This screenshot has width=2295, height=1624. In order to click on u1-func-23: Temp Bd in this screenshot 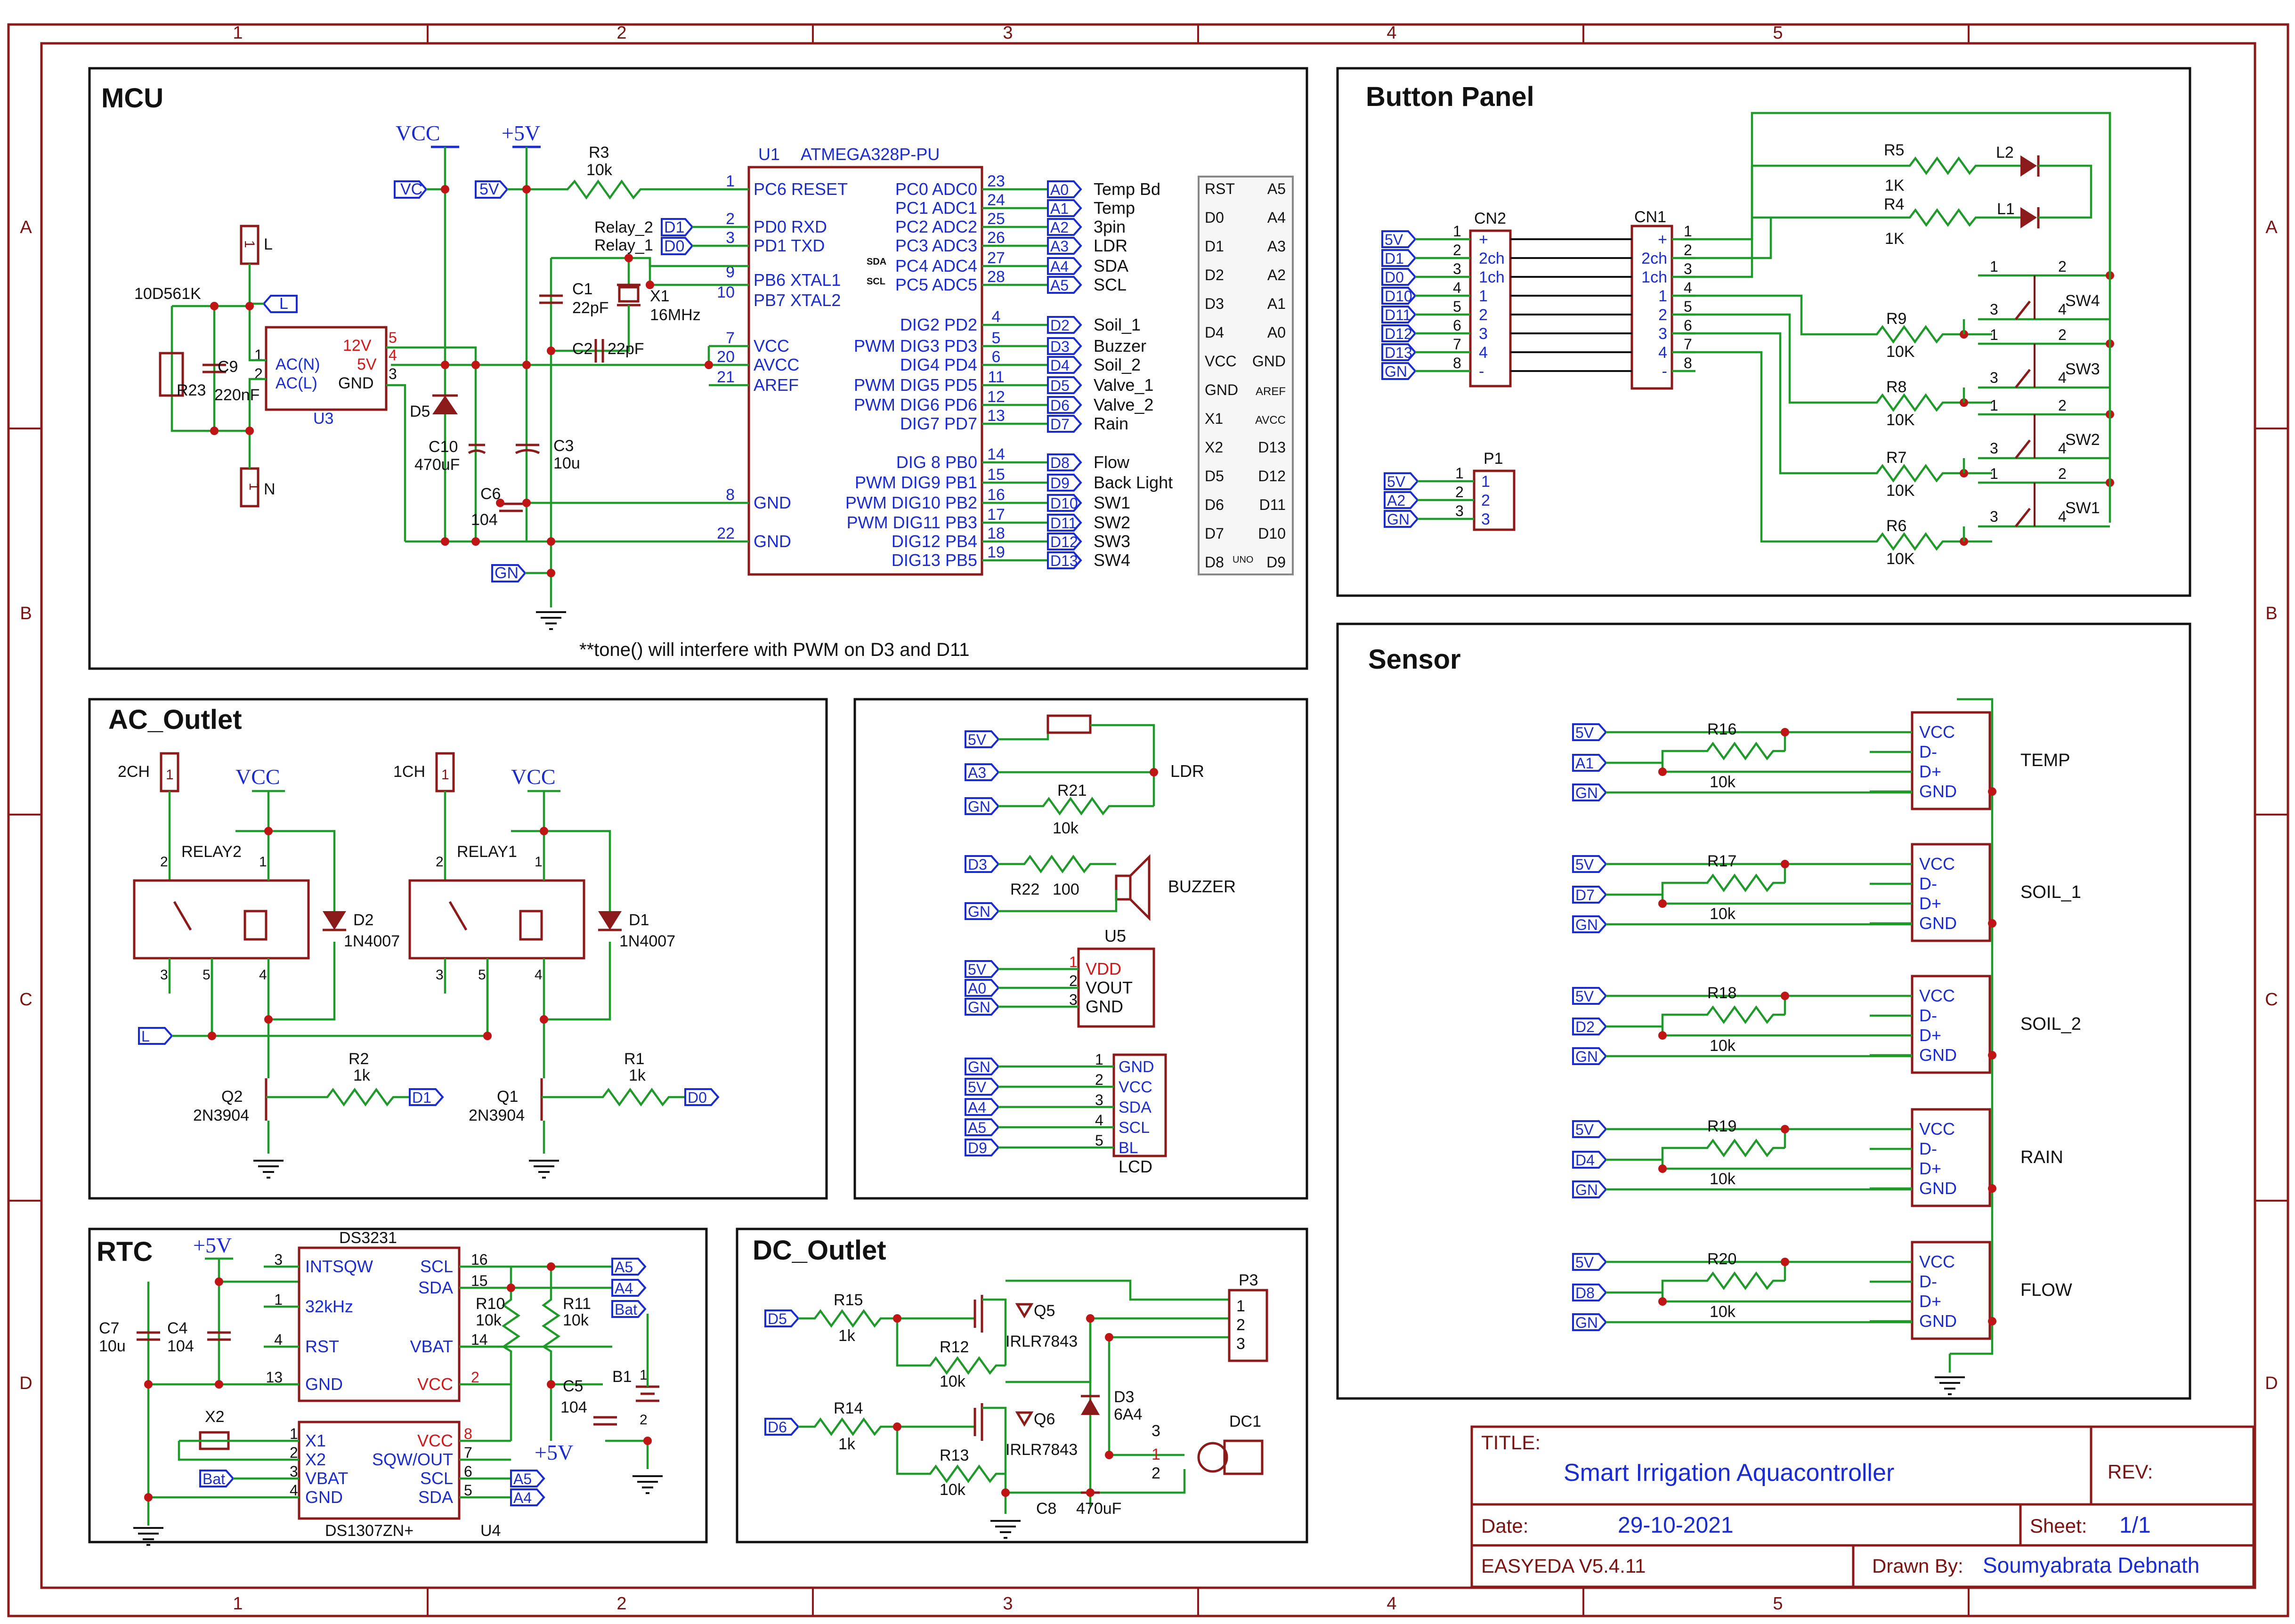, I will do `click(1127, 189)`.